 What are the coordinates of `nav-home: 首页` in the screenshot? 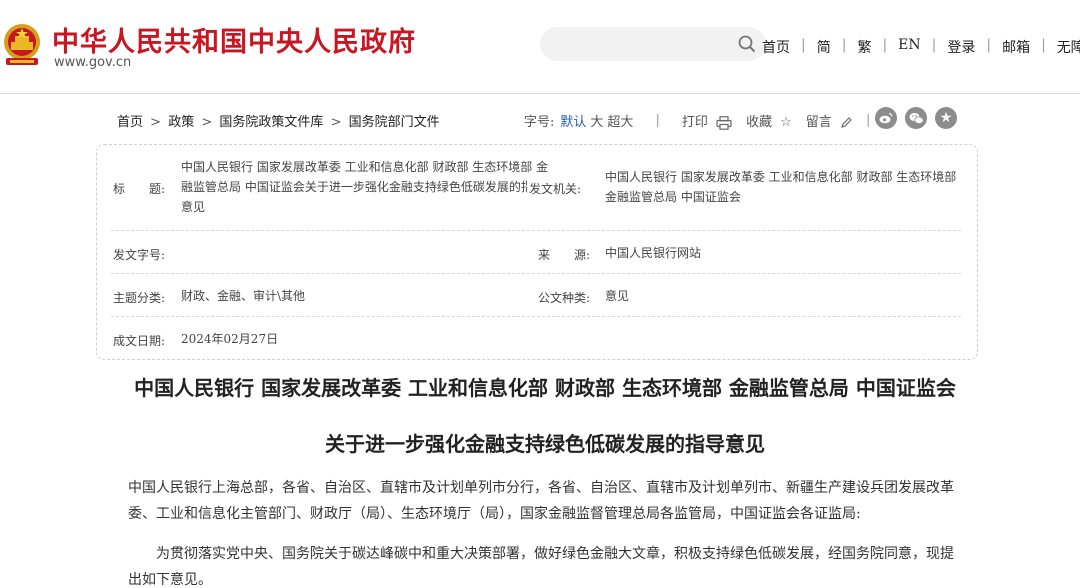 It's located at (776, 47).